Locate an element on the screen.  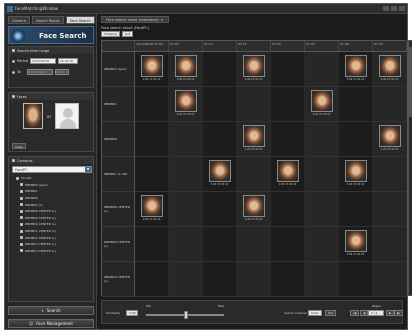
to-time-field: 00:00 is located at coordinates (61, 72).